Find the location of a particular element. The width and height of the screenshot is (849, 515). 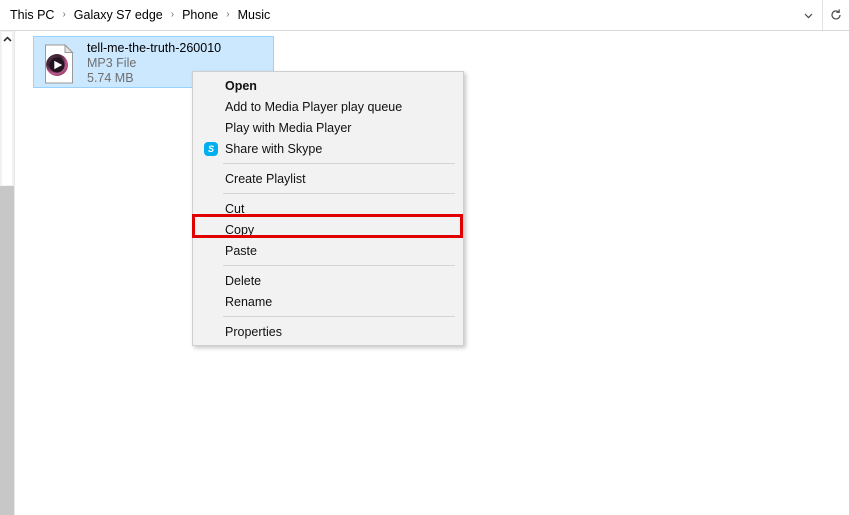

menu-item-cut: Cut is located at coordinates (328, 208).